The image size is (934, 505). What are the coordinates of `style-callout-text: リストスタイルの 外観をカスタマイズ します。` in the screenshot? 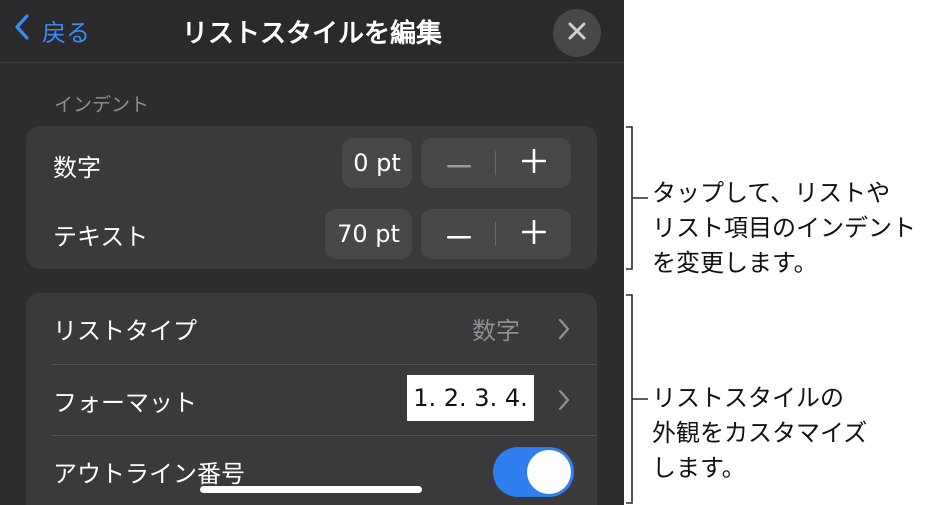 It's located at (759, 433).